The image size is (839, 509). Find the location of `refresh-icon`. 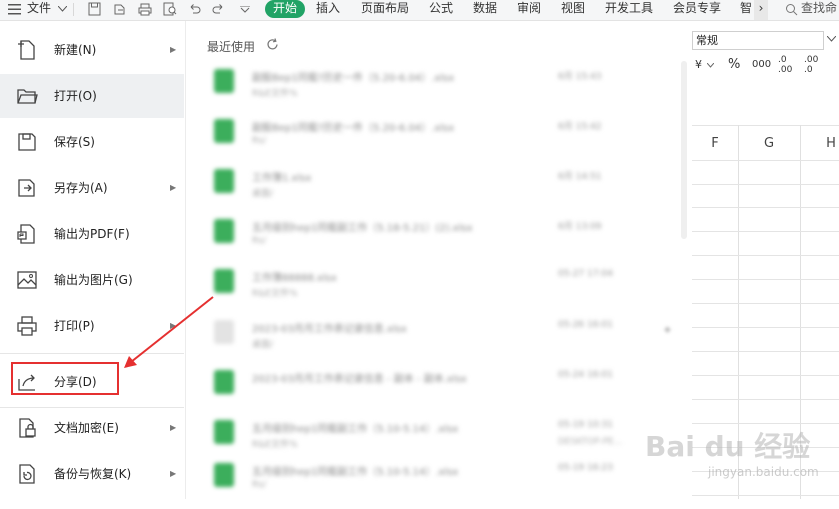

refresh-icon is located at coordinates (272, 44).